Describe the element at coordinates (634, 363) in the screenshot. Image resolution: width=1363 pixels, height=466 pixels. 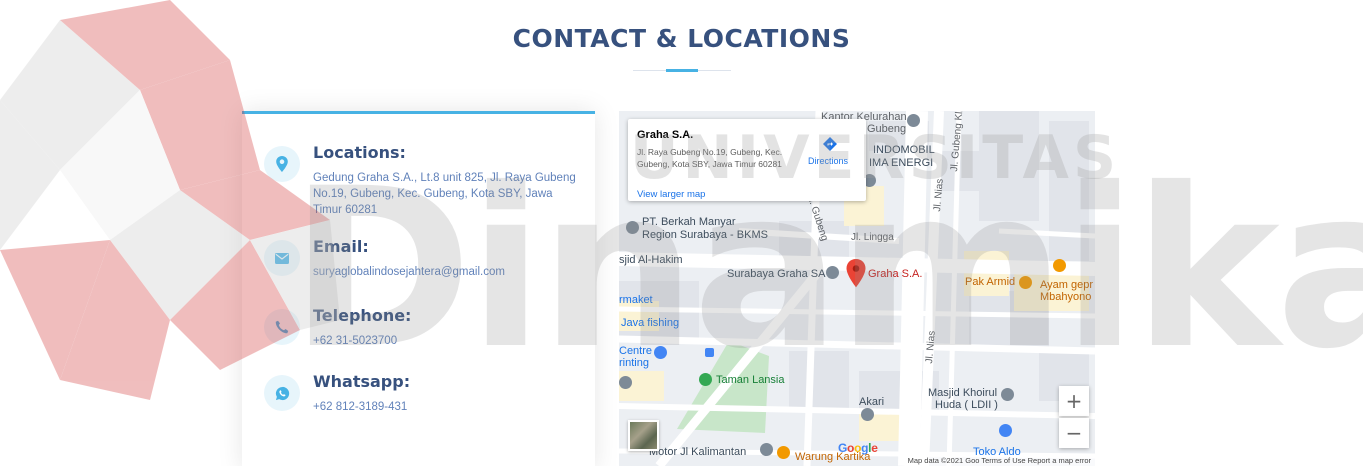
I see `map-label: rinting` at that location.